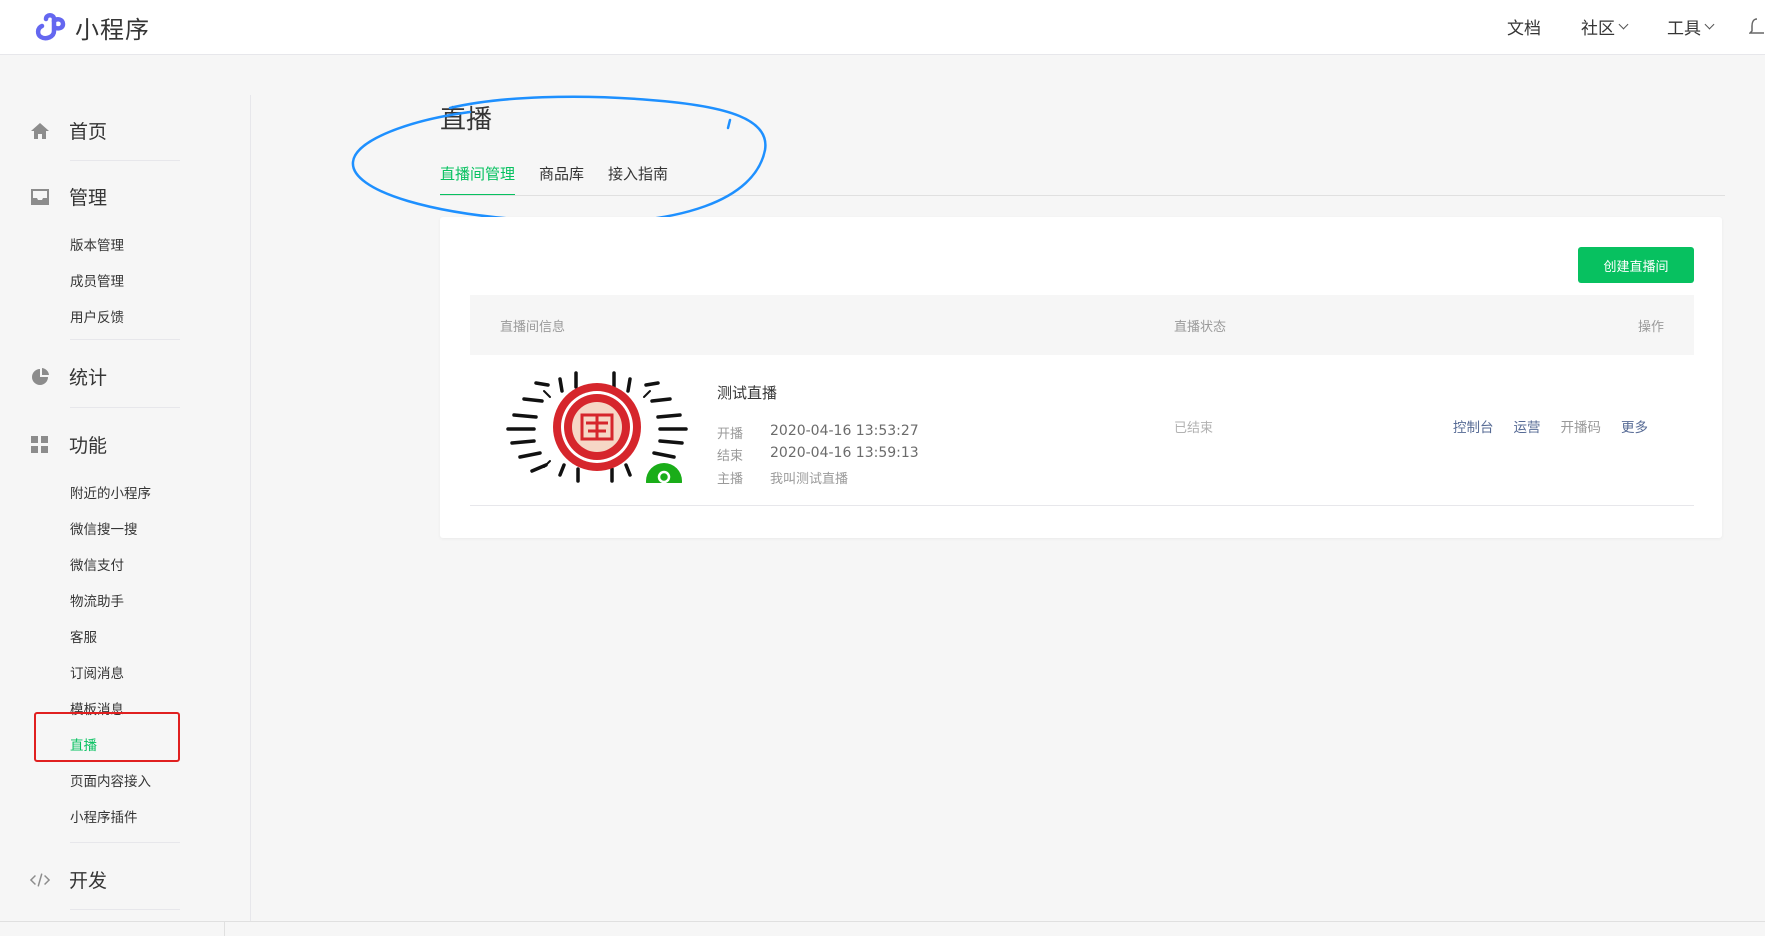 Image resolution: width=1765 pixels, height=936 pixels. Describe the element at coordinates (224, 928) in the screenshot. I see `footer-divider-tick` at that location.